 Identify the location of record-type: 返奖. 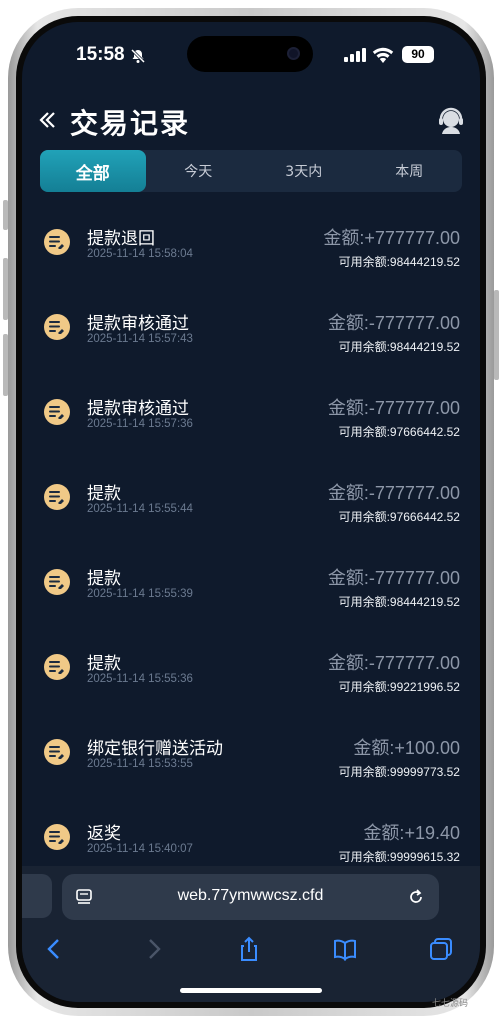
(104, 834).